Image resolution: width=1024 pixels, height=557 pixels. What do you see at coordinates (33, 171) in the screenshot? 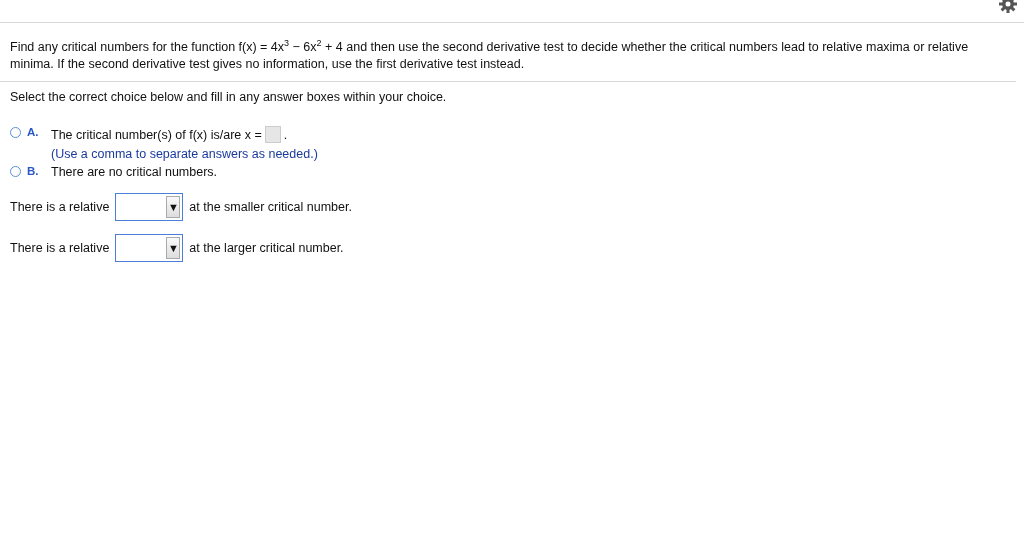
I see `choice-letter: B.` at bounding box center [33, 171].